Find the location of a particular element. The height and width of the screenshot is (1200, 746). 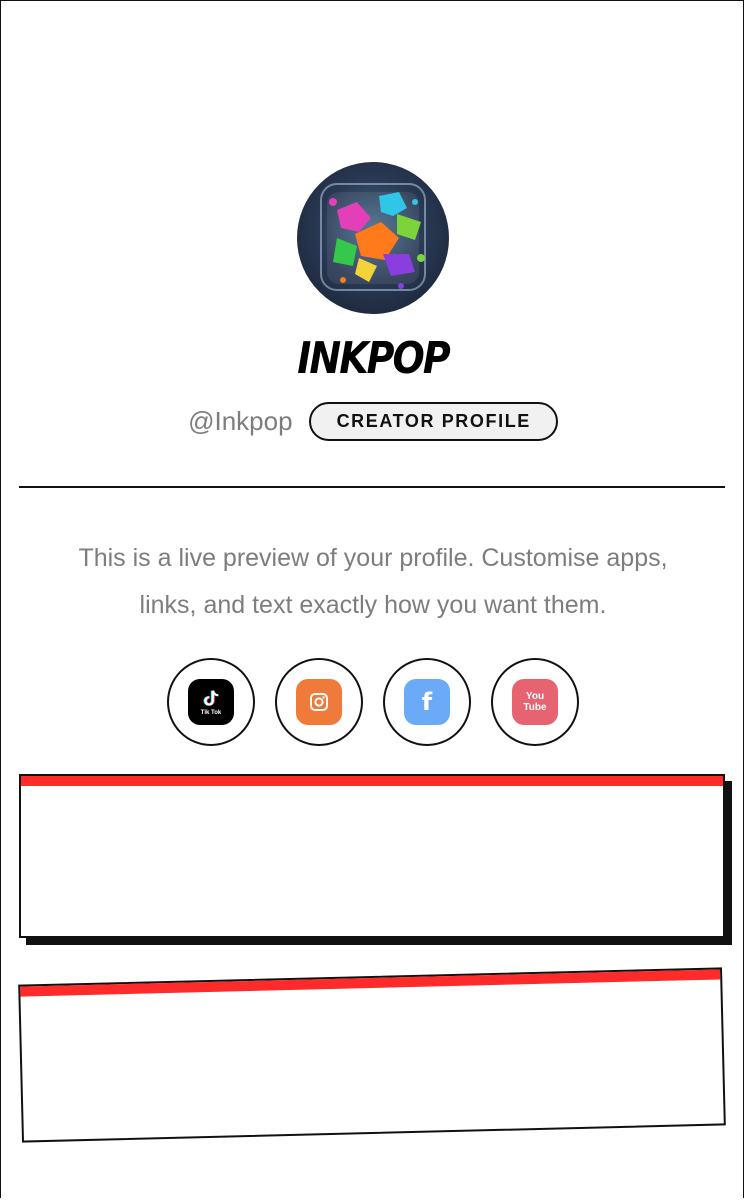

instagram-glyph is located at coordinates (319, 702).